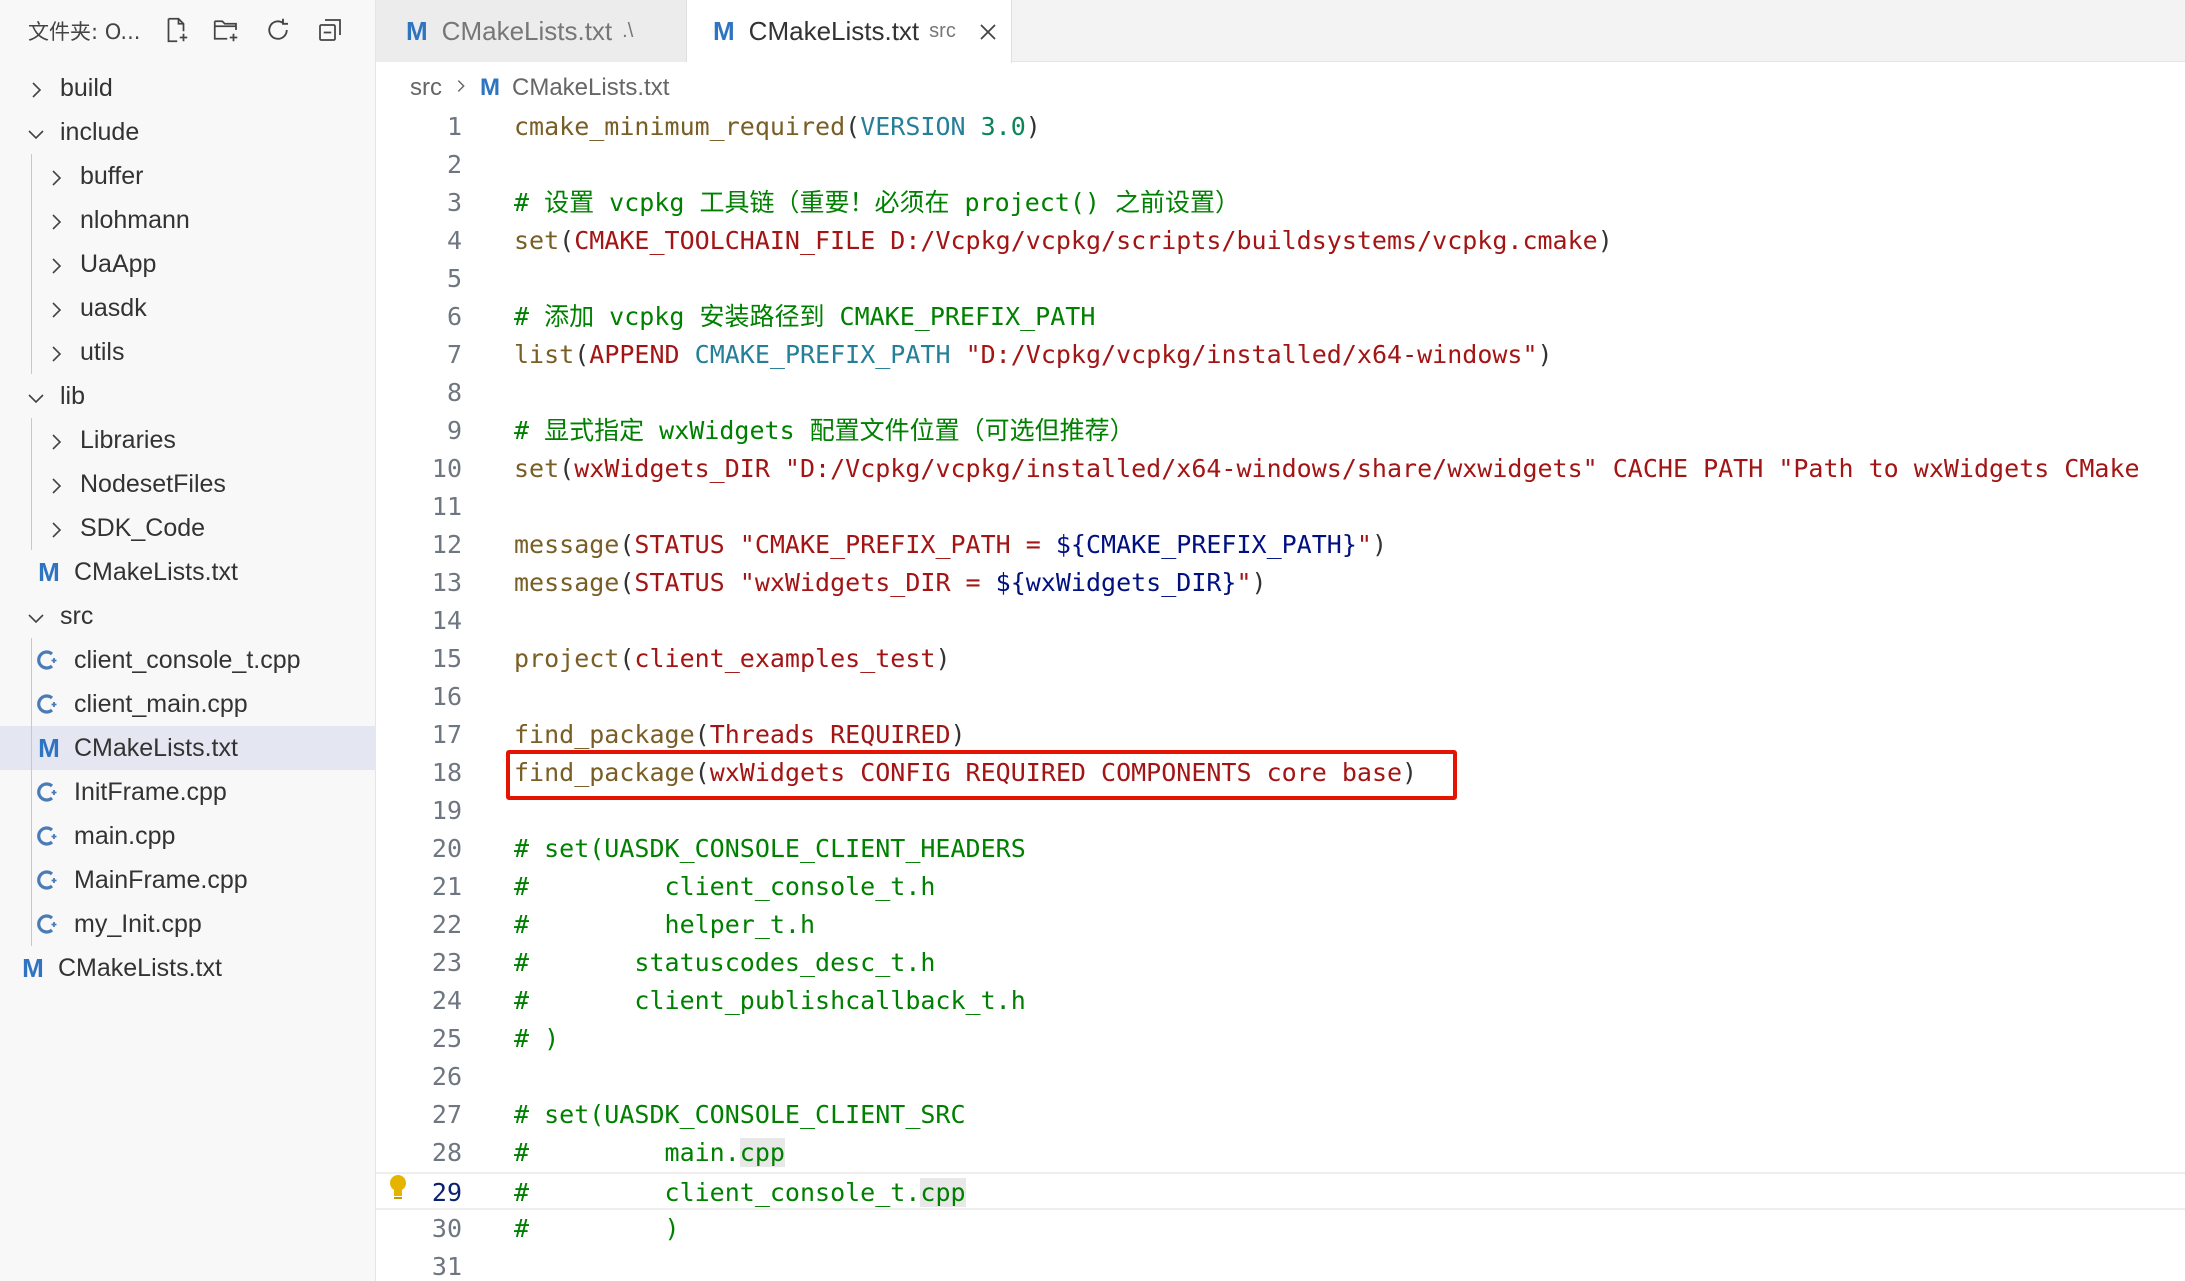 This screenshot has height=1281, width=2185. What do you see at coordinates (188, 88) in the screenshot?
I see `folder-item-build: build` at bounding box center [188, 88].